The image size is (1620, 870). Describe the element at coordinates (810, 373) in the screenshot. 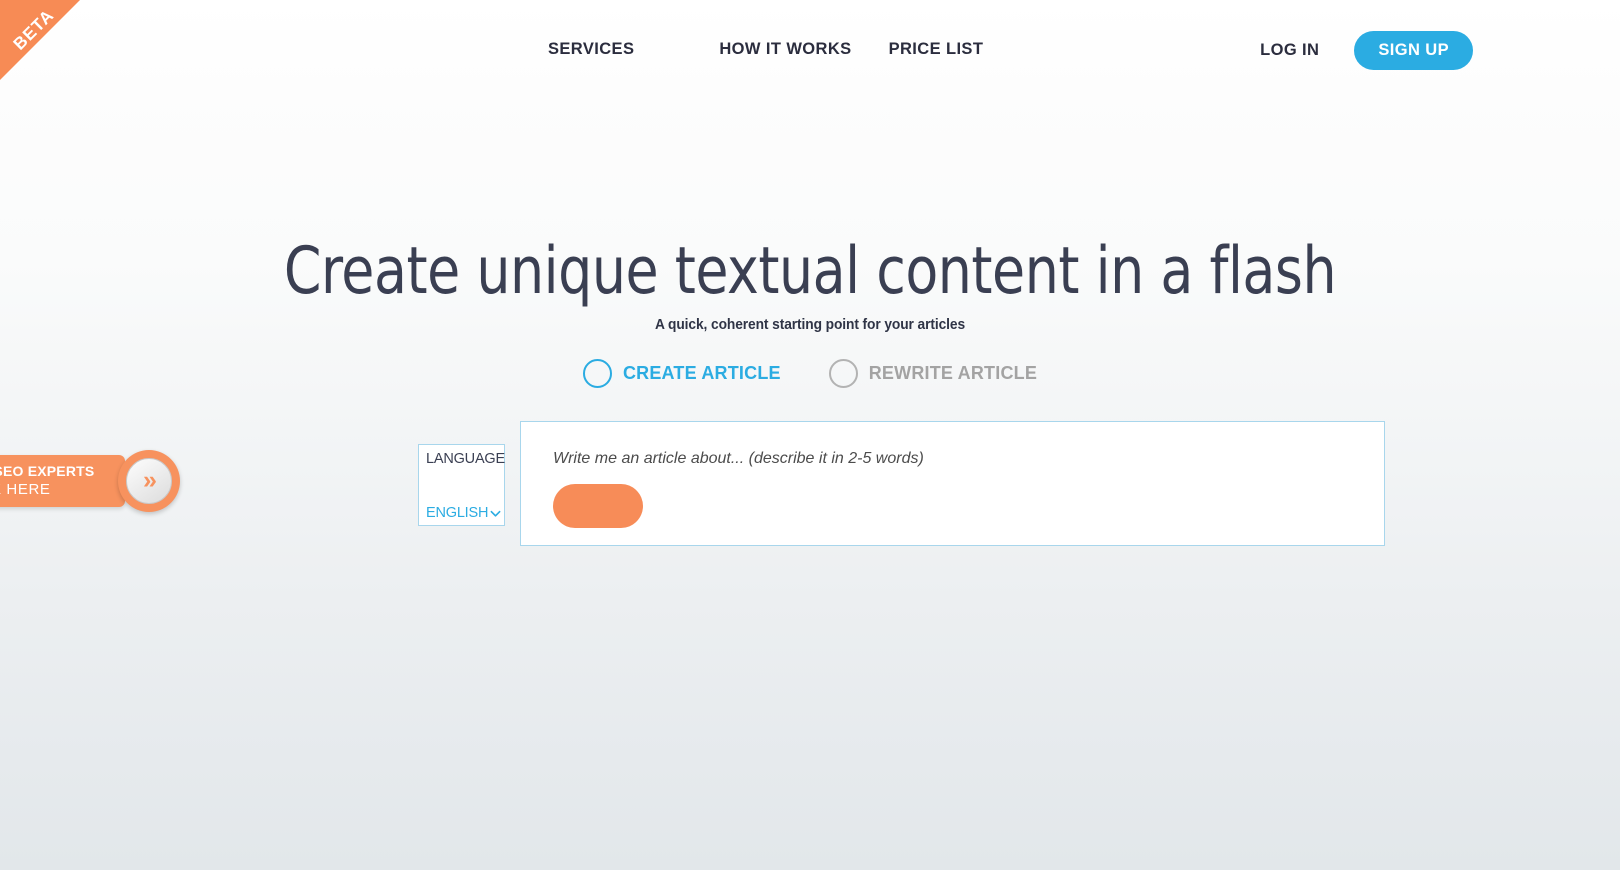

I see `mode-selector: CREATE ARTICLE REWRITE ARTICLE` at that location.